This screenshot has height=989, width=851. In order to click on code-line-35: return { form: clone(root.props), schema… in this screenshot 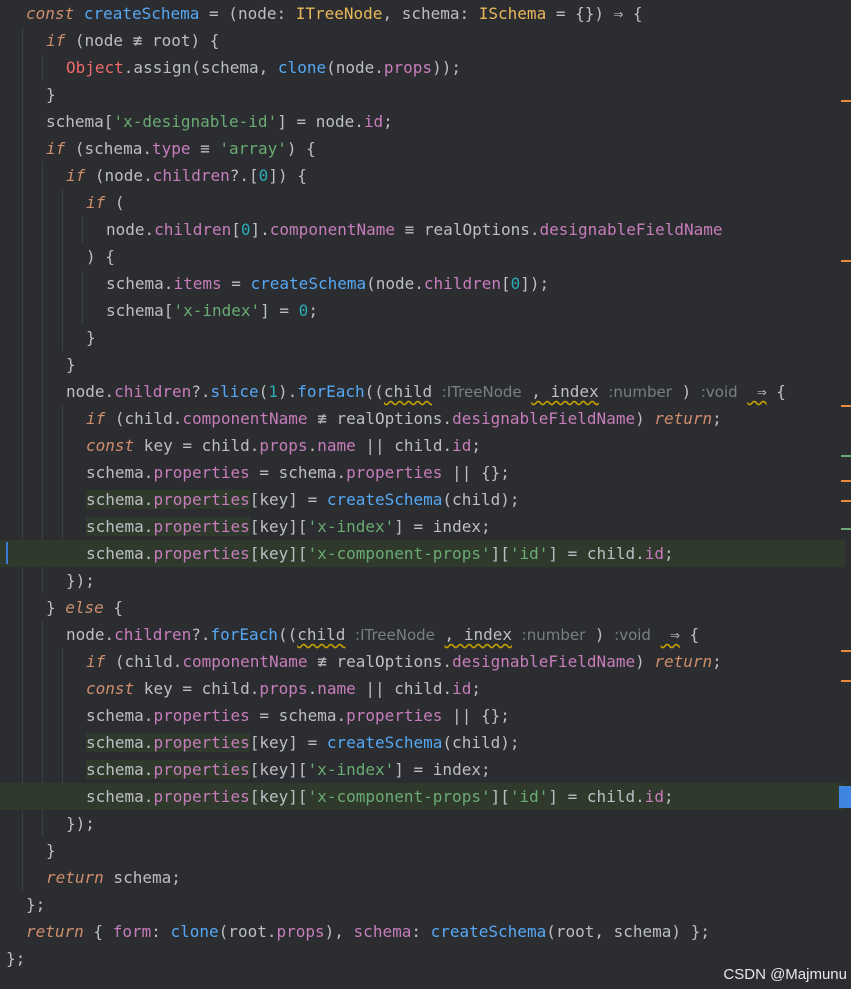, I will do `click(368, 931)`.